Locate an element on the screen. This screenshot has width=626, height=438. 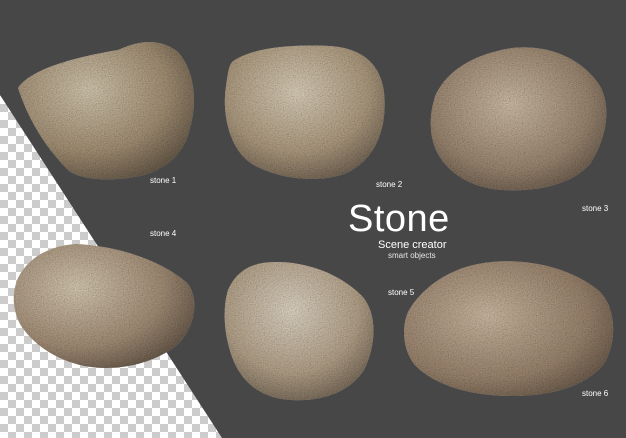
stone-1-label: stone 1 is located at coordinates (163, 180).